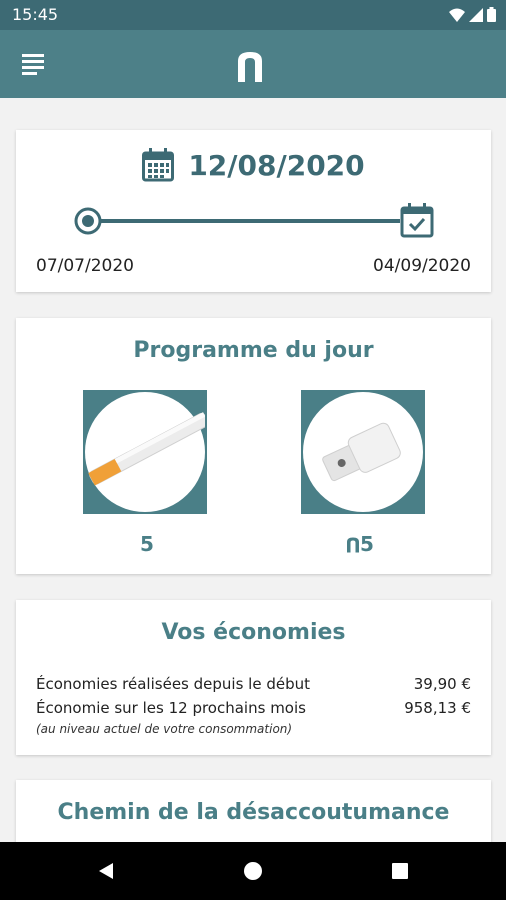  I want to click on start-date: 07/07/2020, so click(85, 266).